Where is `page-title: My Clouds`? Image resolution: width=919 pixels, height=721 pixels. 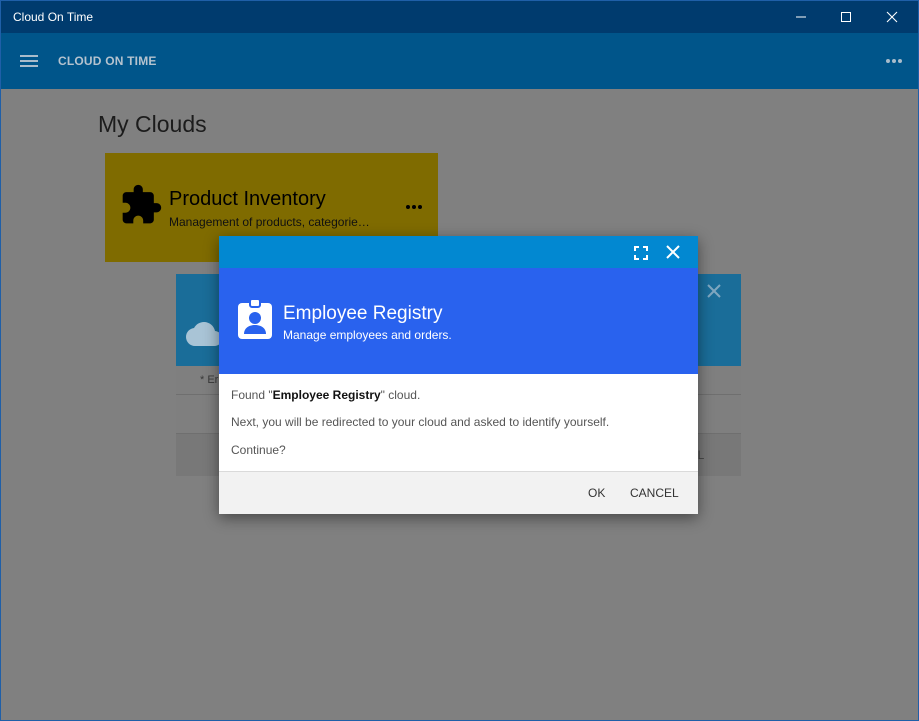 page-title: My Clouds is located at coordinates (152, 124).